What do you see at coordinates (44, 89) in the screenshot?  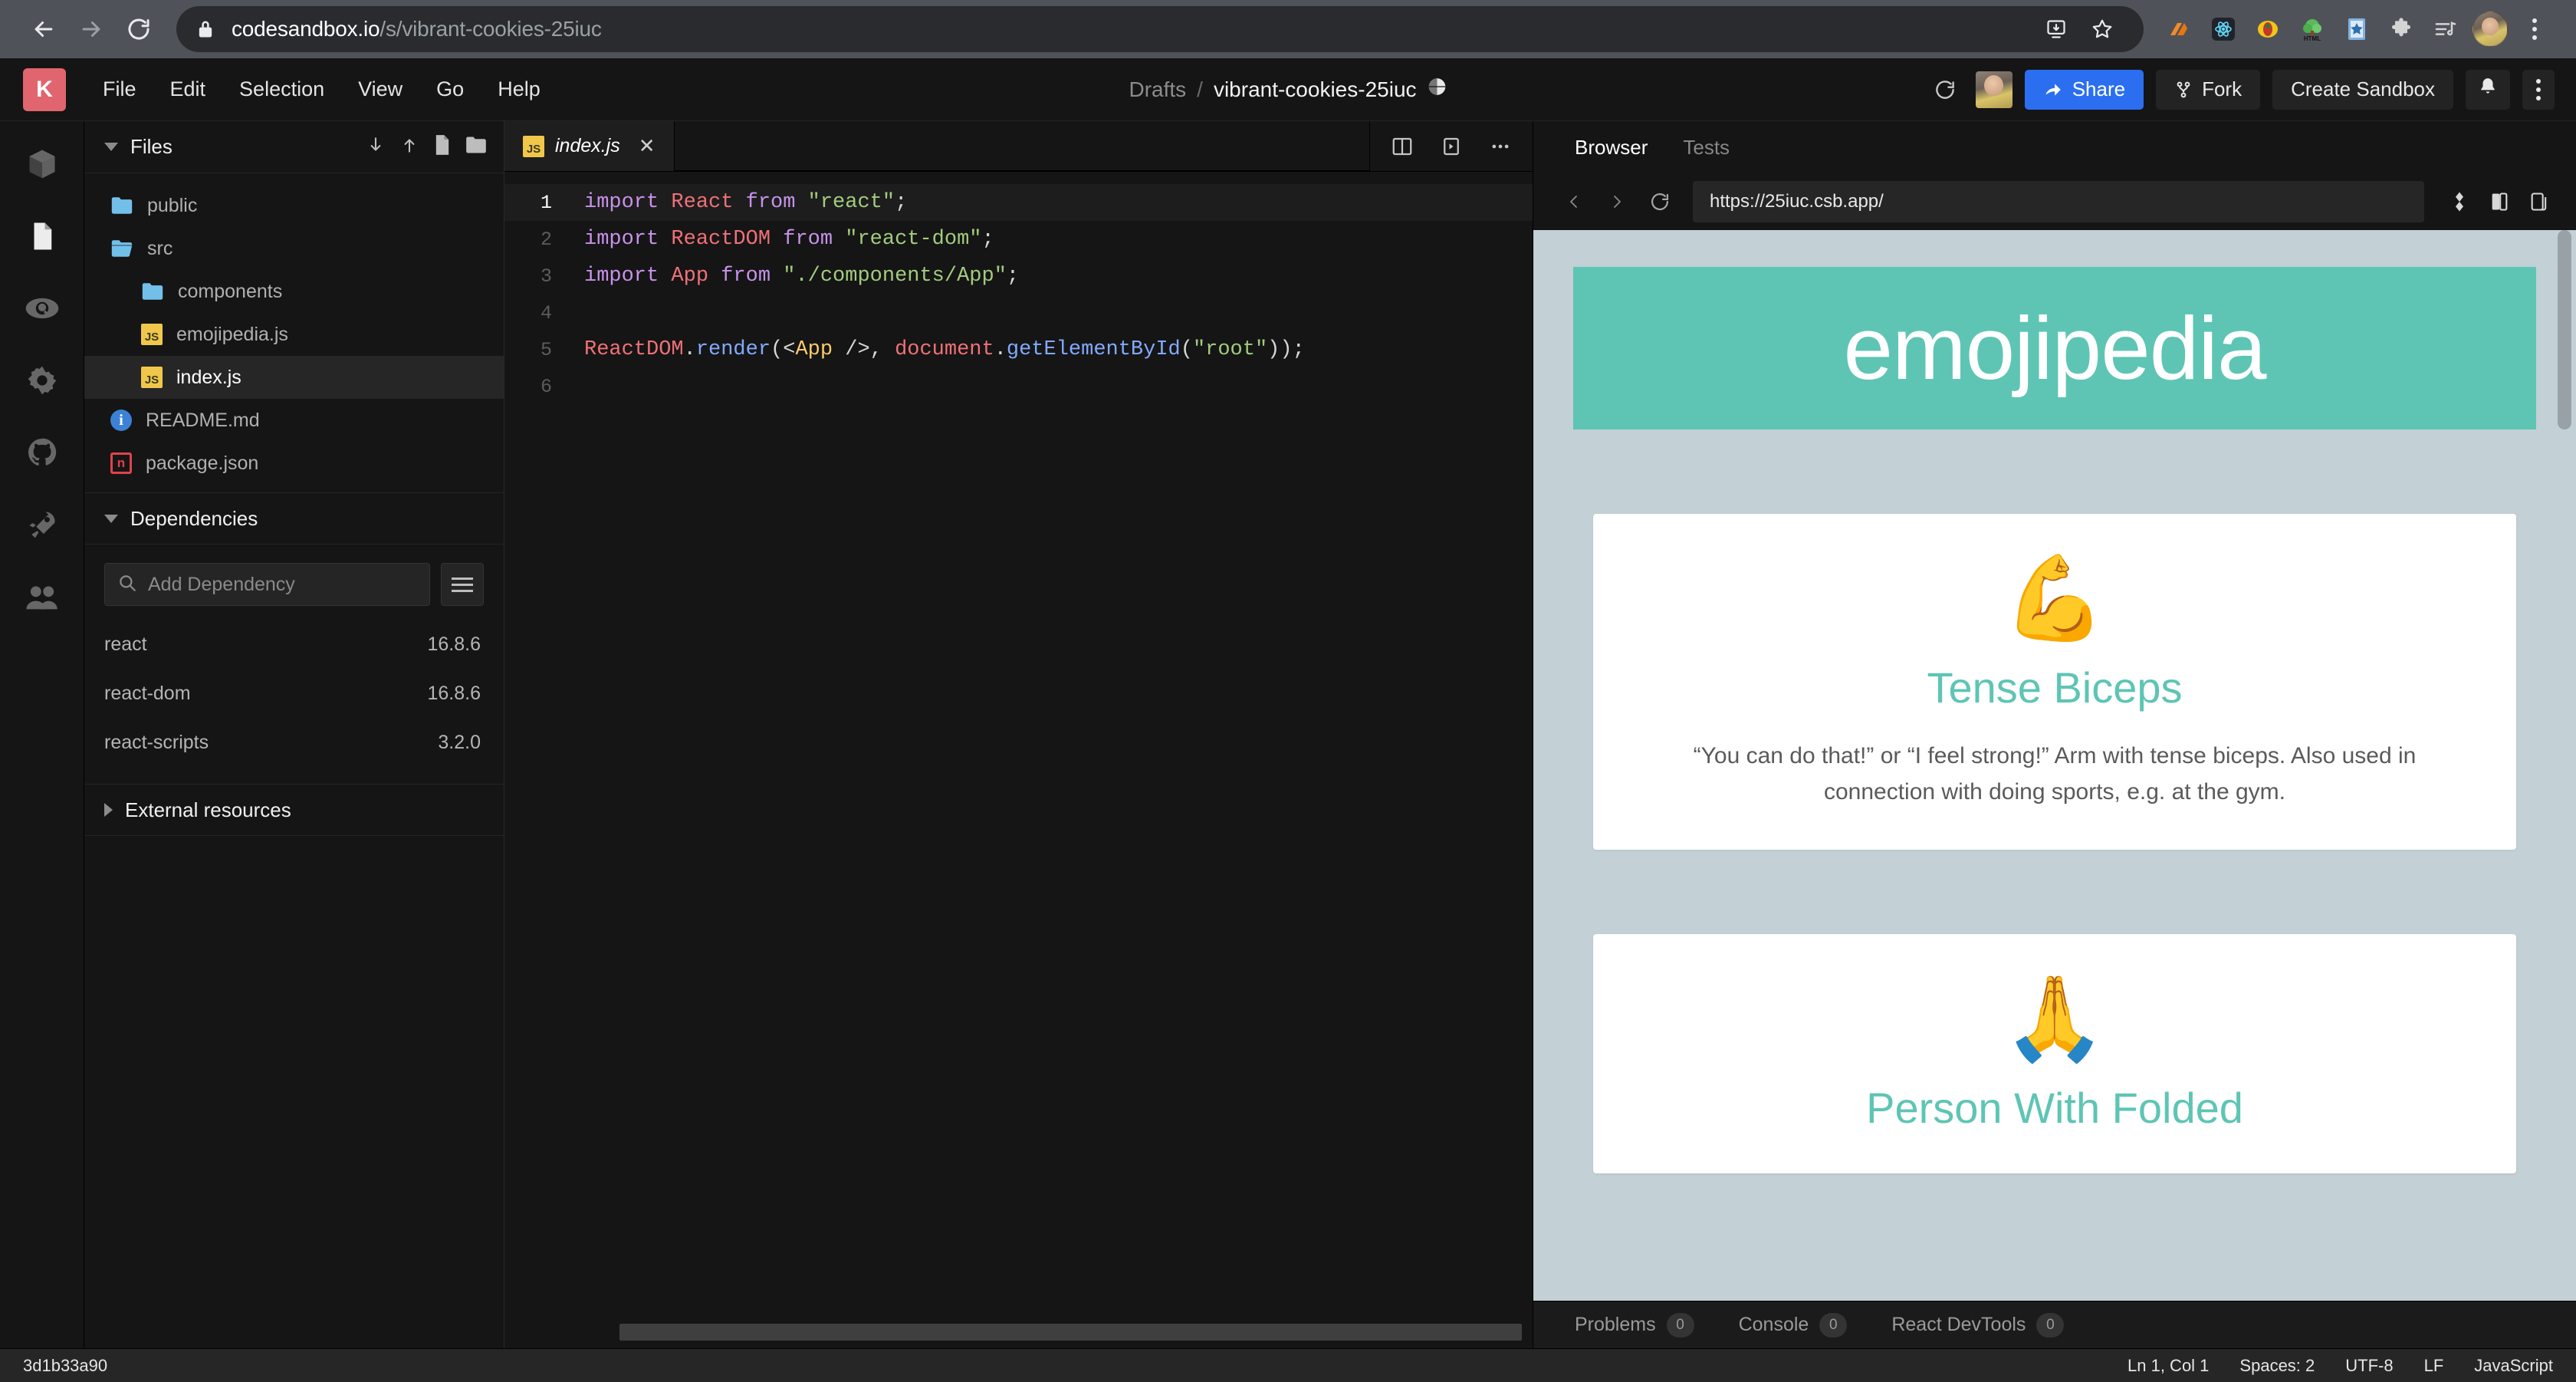 I see `app-logo: K` at bounding box center [44, 89].